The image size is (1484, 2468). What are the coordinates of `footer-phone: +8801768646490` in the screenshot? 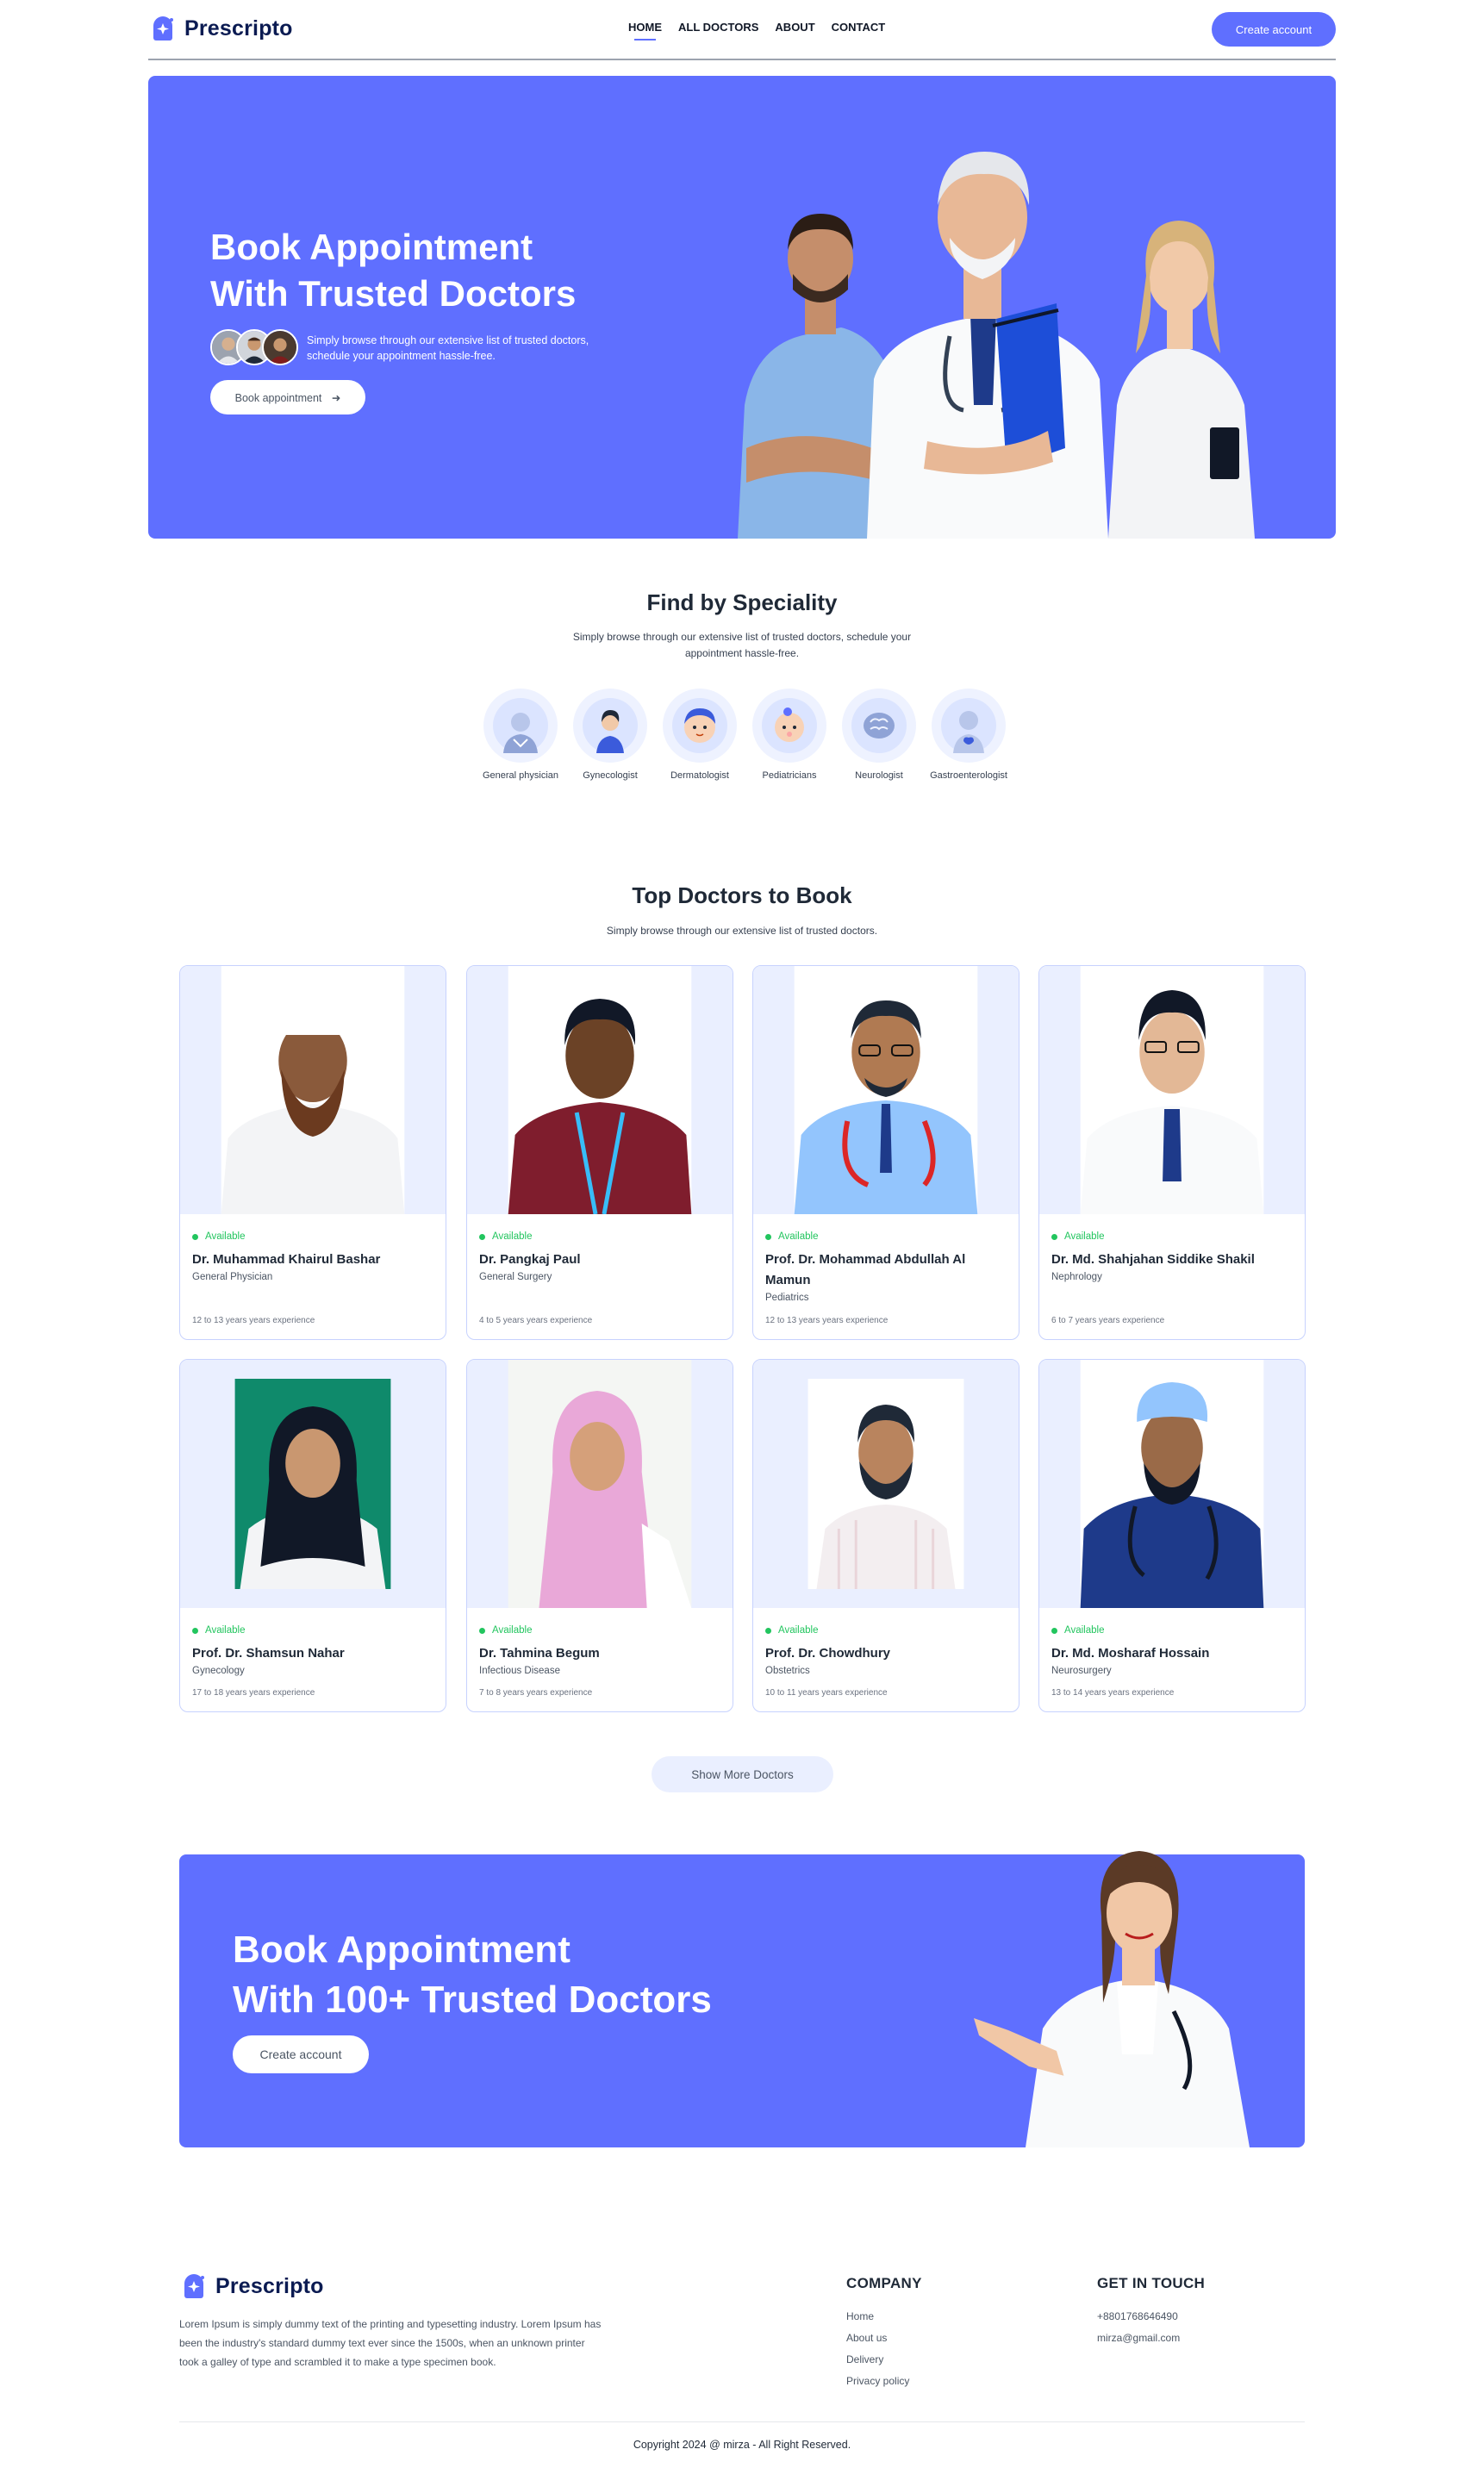 It's located at (1137, 2316).